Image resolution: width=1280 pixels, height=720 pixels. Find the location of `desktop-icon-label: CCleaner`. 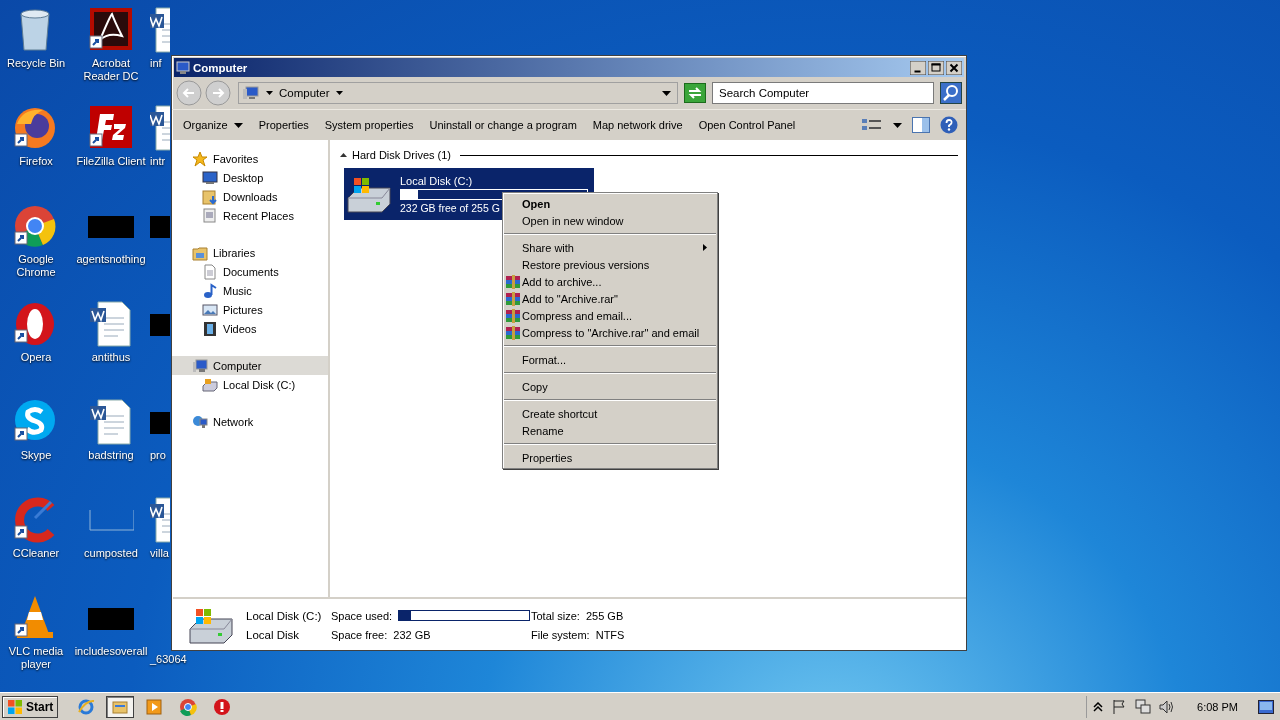

desktop-icon-label: CCleaner is located at coordinates (36, 553).